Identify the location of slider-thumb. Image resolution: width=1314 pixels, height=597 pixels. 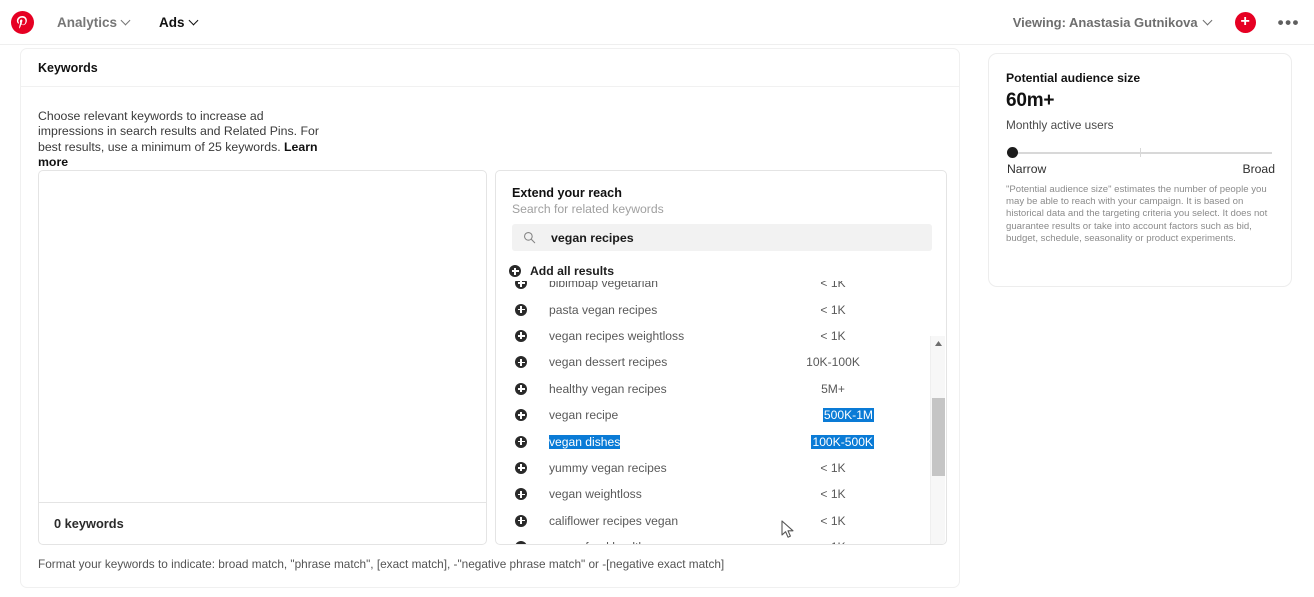
(1012, 152).